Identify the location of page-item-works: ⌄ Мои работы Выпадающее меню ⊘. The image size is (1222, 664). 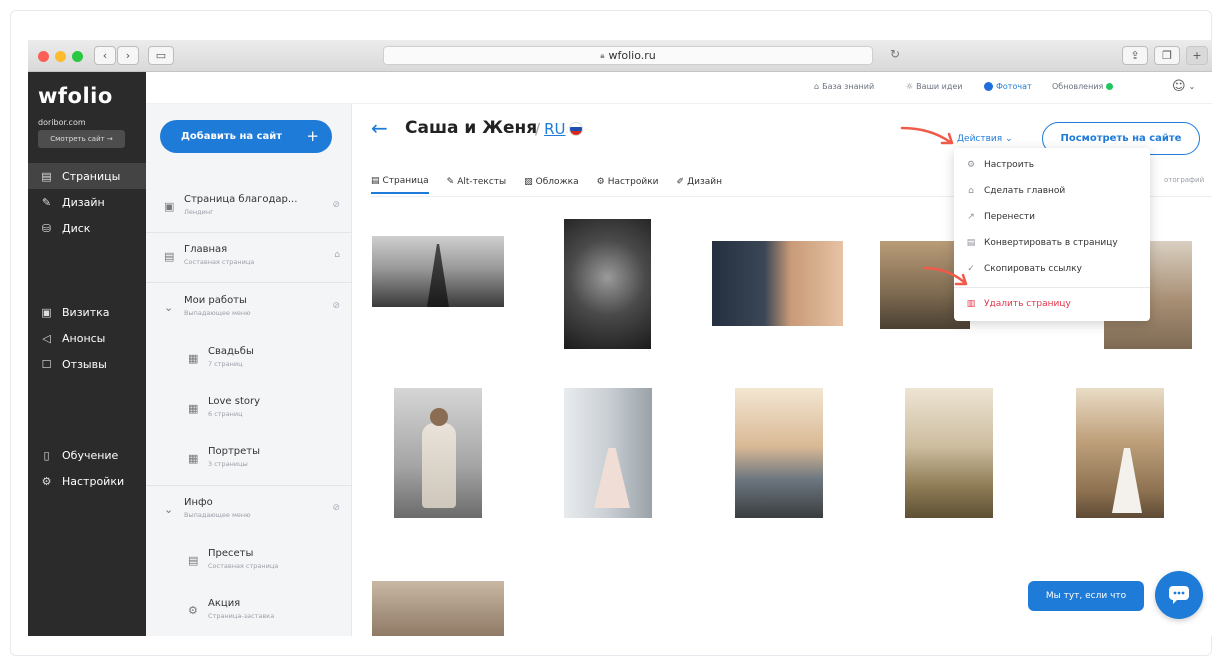
(249, 309).